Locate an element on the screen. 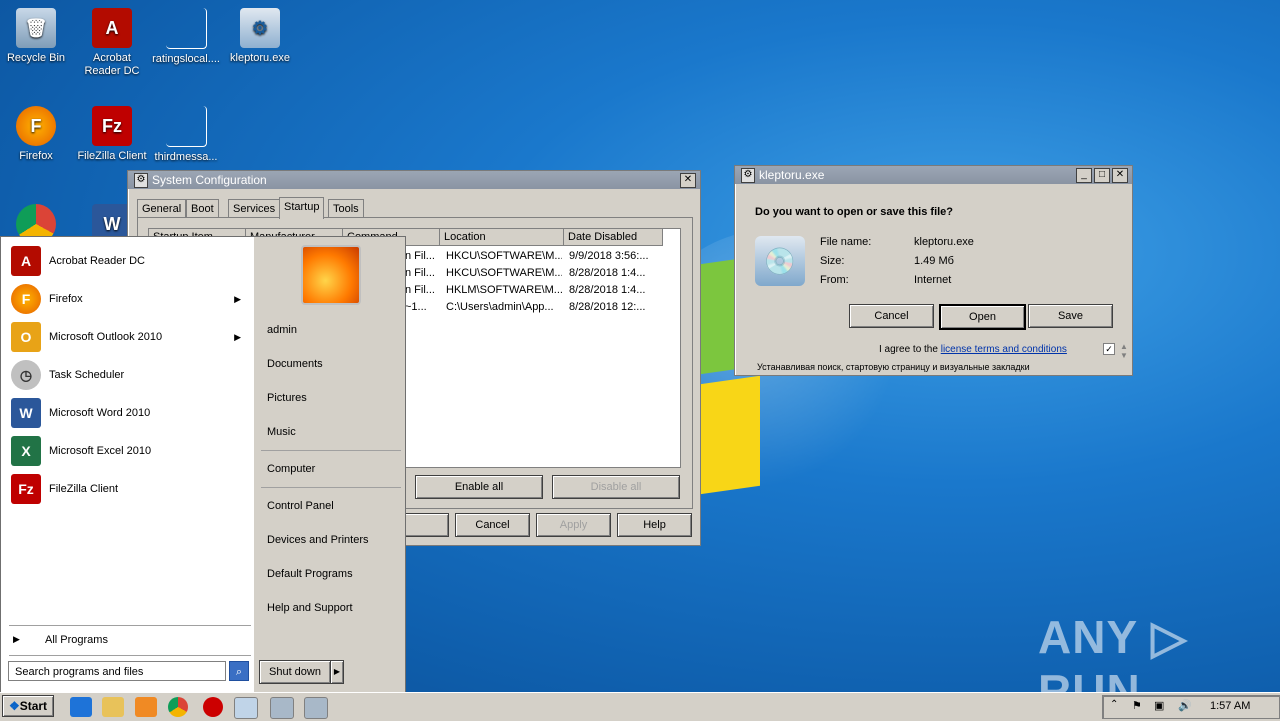  program-task-scheduler: ◷ Task Scheduler is located at coordinates (131, 375).